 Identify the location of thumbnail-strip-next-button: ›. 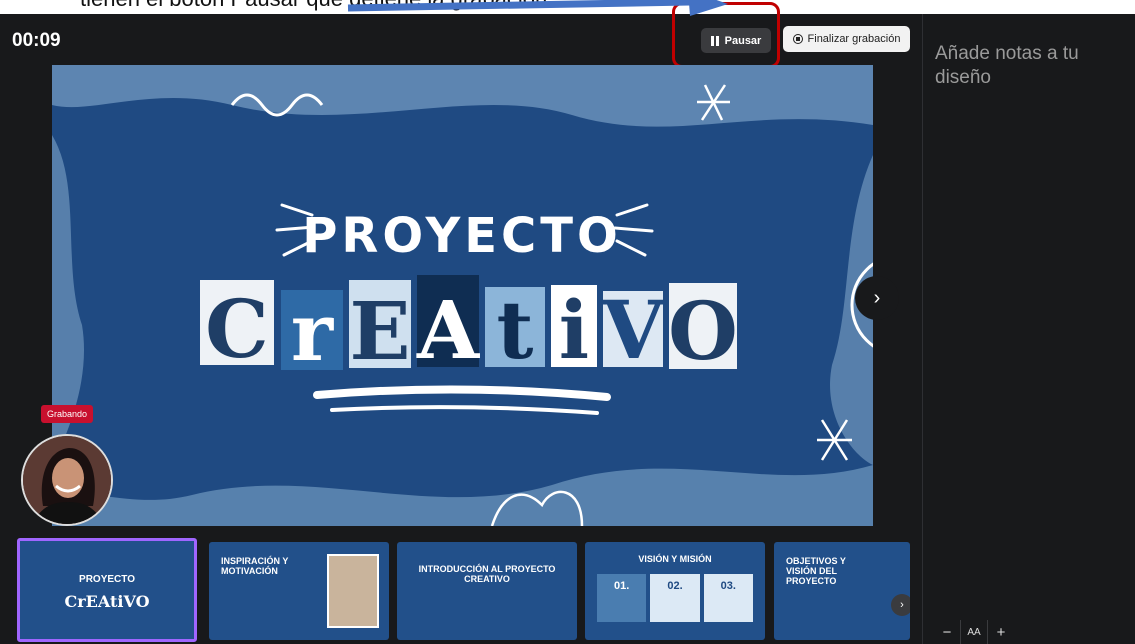
(900, 605).